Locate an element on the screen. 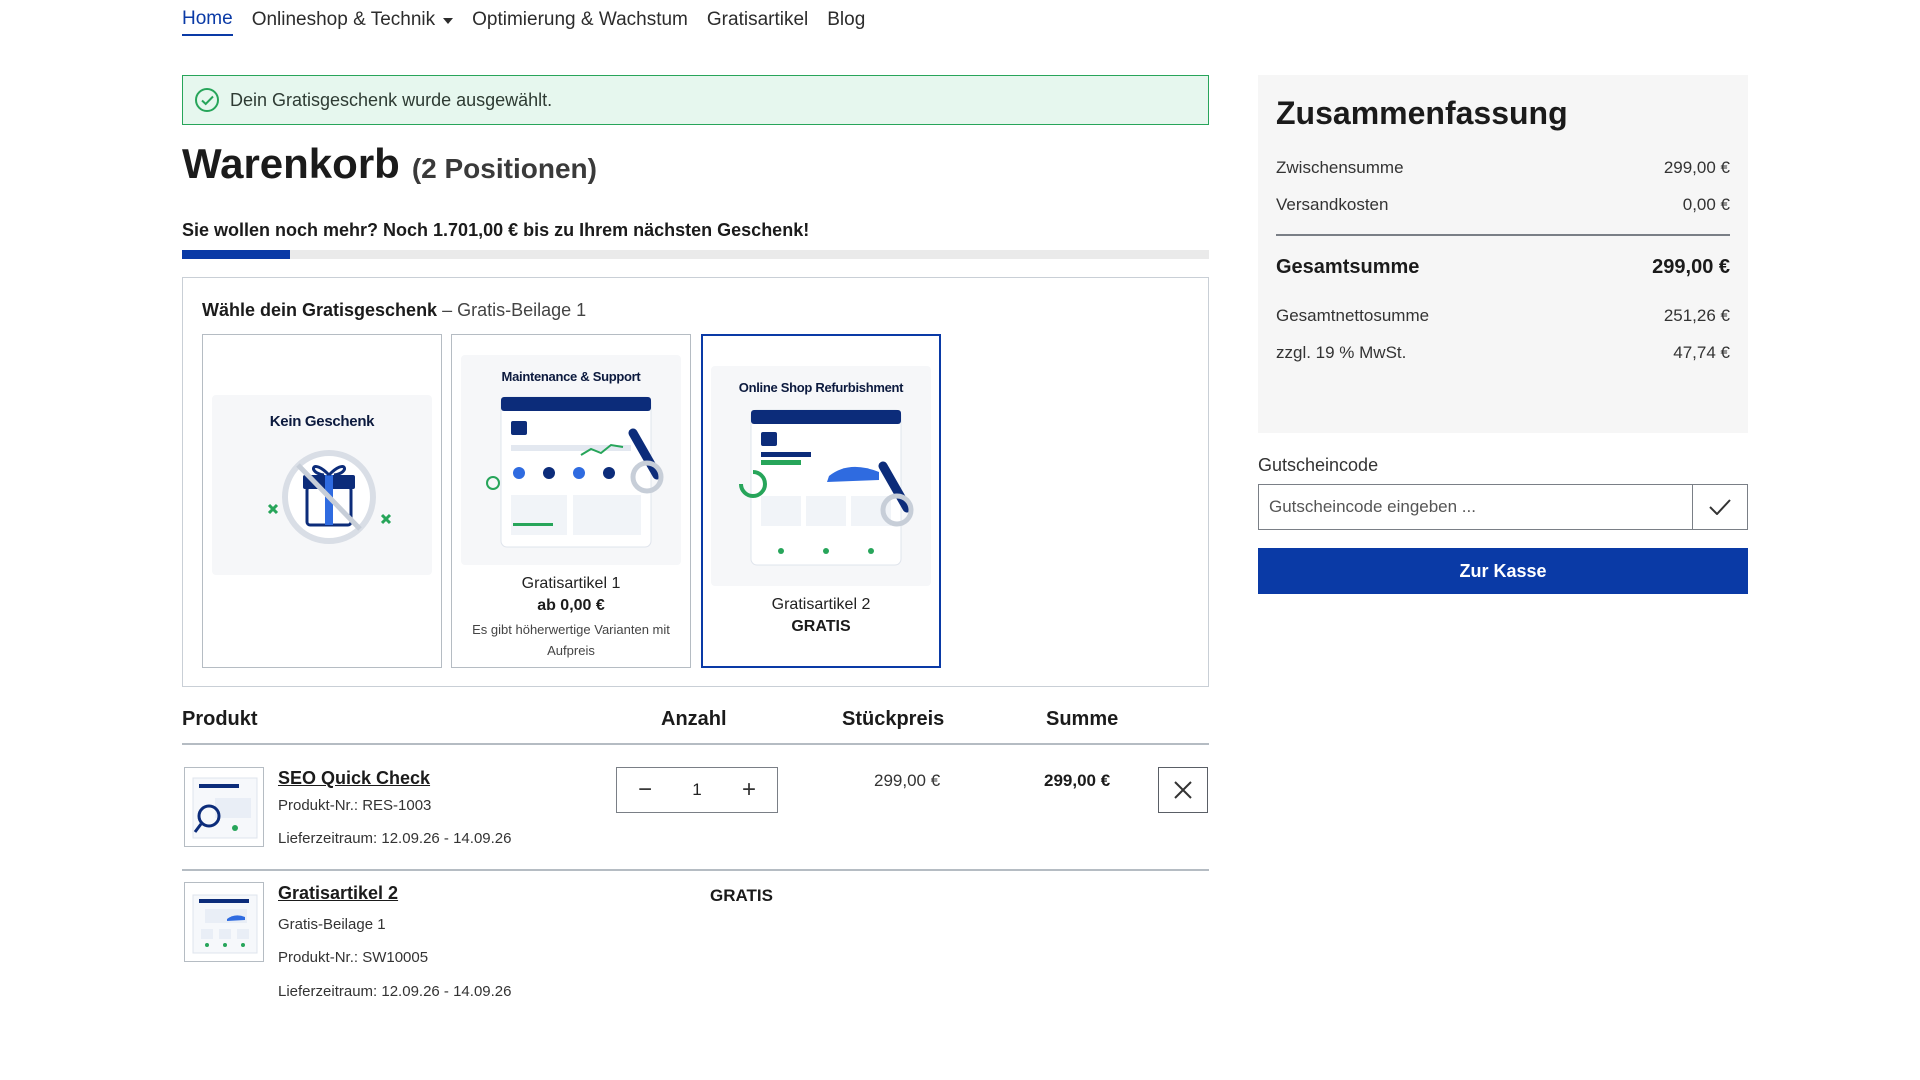 Image resolution: width=1920 pixels, height=1080 pixels. caret-down-icon is located at coordinates (448, 21).